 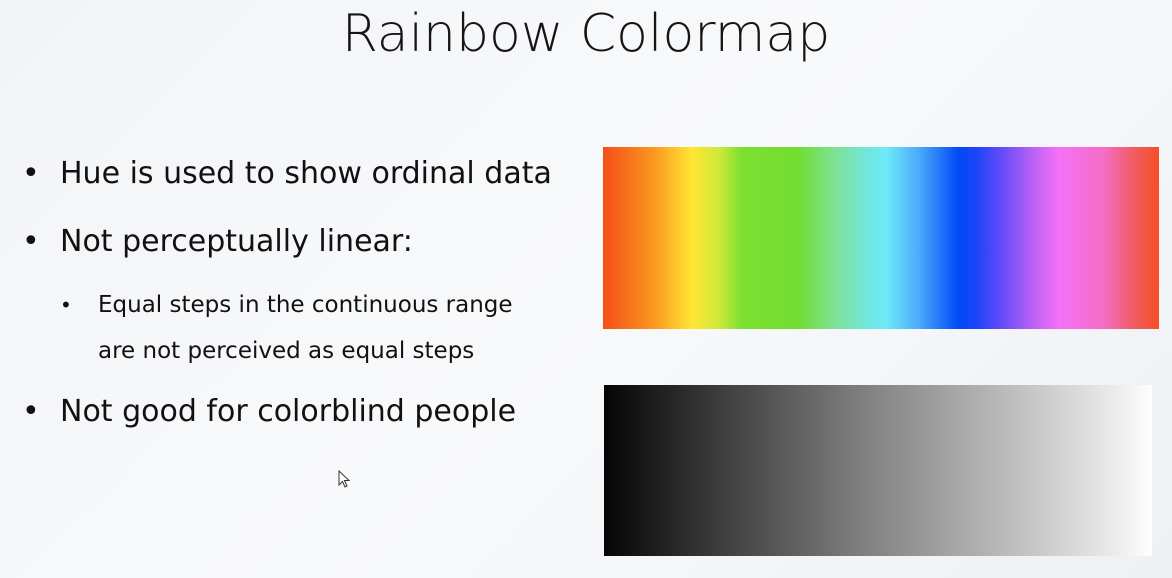 I want to click on slide-title: Rainbow Colormap, so click(x=586, y=34).